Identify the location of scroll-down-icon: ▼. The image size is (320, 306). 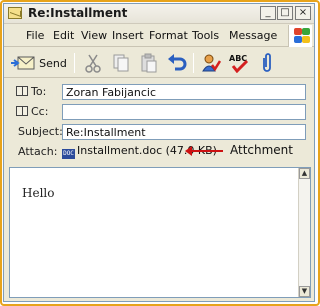
(304, 291).